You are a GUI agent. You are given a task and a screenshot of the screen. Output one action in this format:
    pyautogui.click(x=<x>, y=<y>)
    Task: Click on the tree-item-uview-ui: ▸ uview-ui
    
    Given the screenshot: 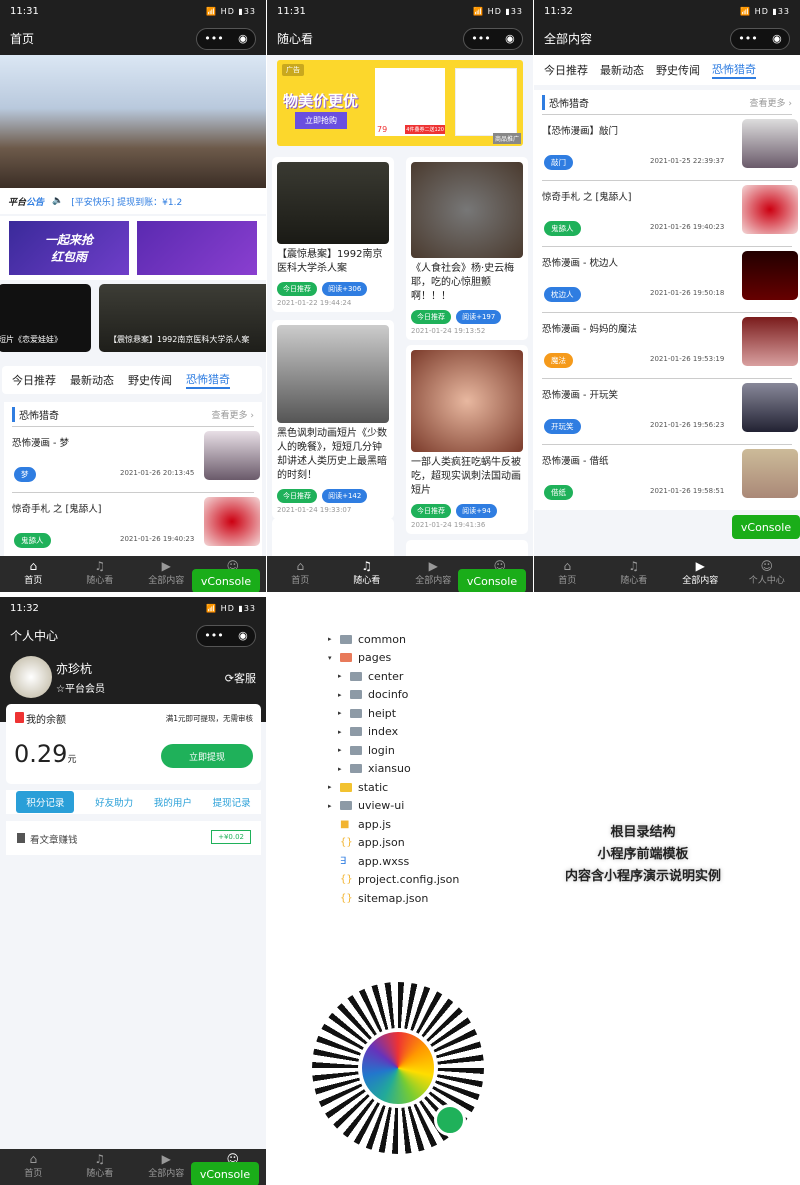 What is the action you would take?
    pyautogui.click(x=393, y=806)
    